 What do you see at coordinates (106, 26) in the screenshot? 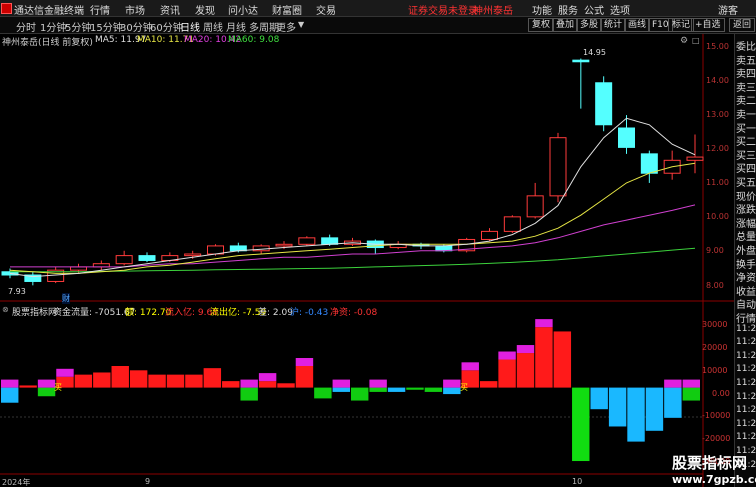
I see `tab-15min: 15分钟` at bounding box center [106, 26].